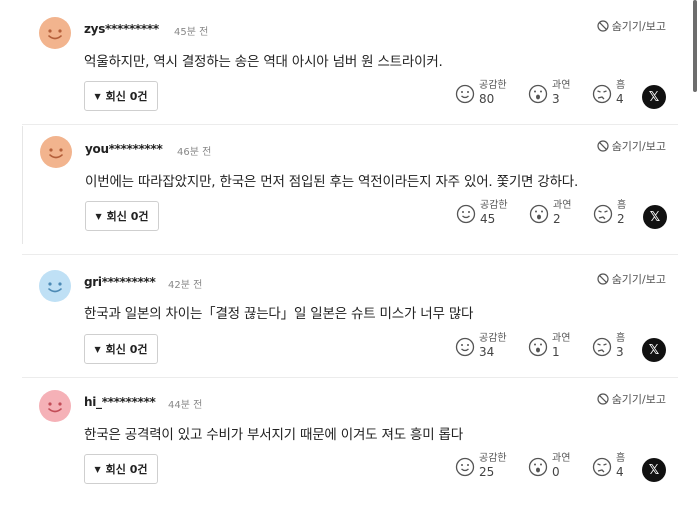  Describe the element at coordinates (620, 352) in the screenshot. I see `hmm-count: 3` at that location.